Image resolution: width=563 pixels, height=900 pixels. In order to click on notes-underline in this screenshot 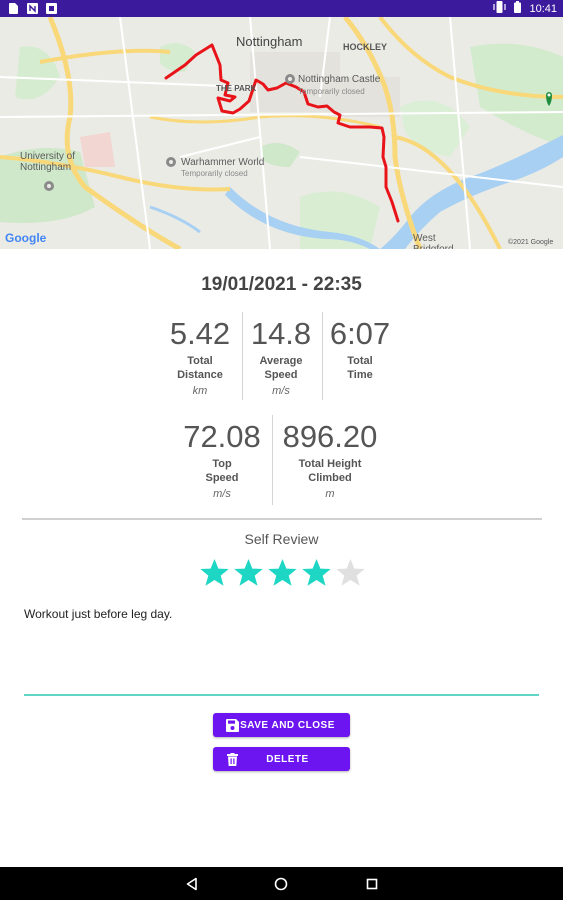, I will do `click(281, 695)`.